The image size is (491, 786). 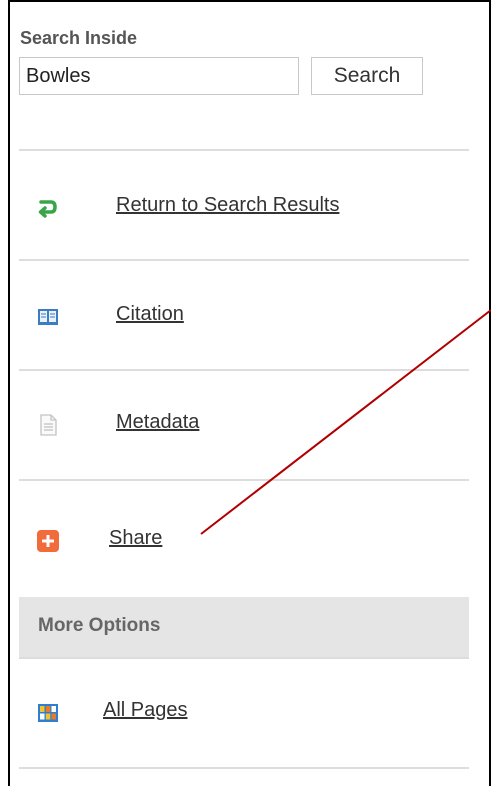 What do you see at coordinates (157, 422) in the screenshot?
I see `metadata-link: Metadata` at bounding box center [157, 422].